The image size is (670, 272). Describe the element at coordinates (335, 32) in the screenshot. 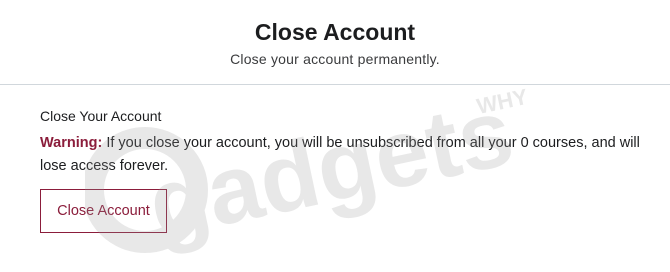

I see `page-title: Close Account` at that location.